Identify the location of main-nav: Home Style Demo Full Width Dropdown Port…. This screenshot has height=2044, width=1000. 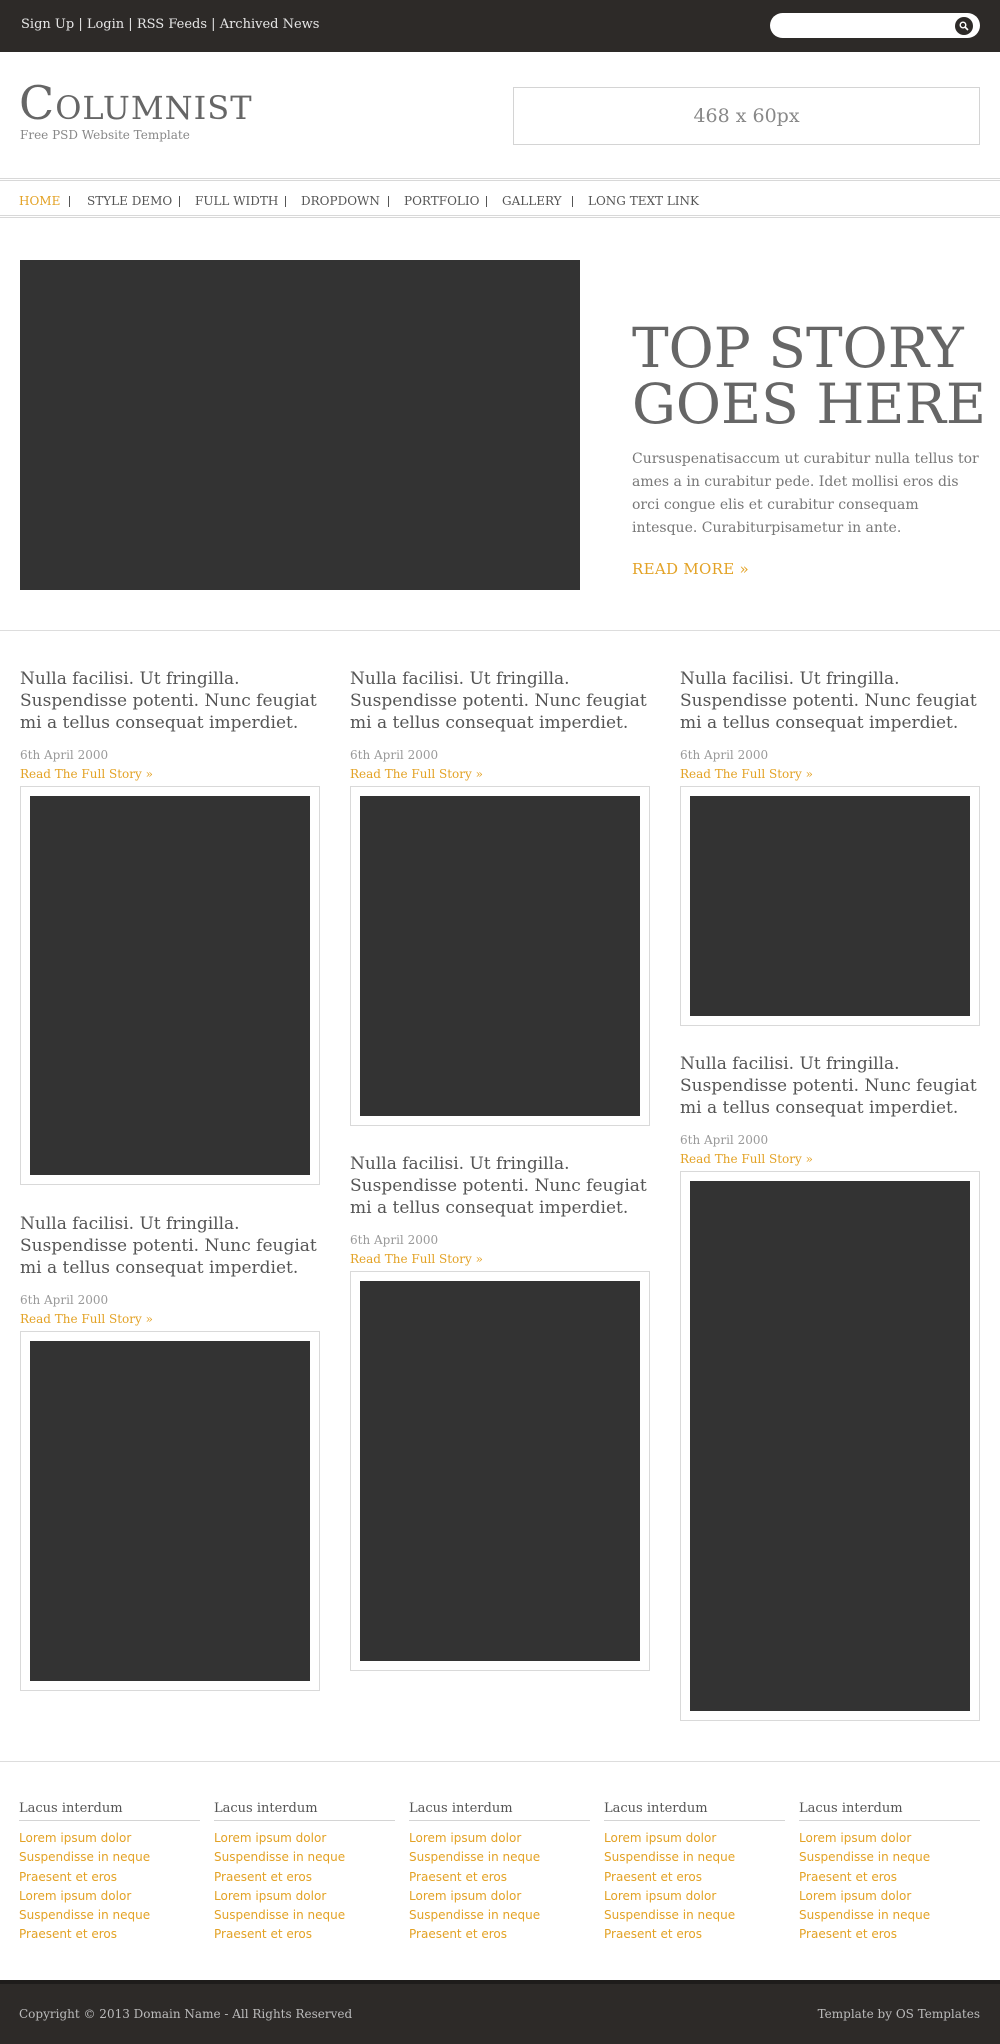
(500, 198).